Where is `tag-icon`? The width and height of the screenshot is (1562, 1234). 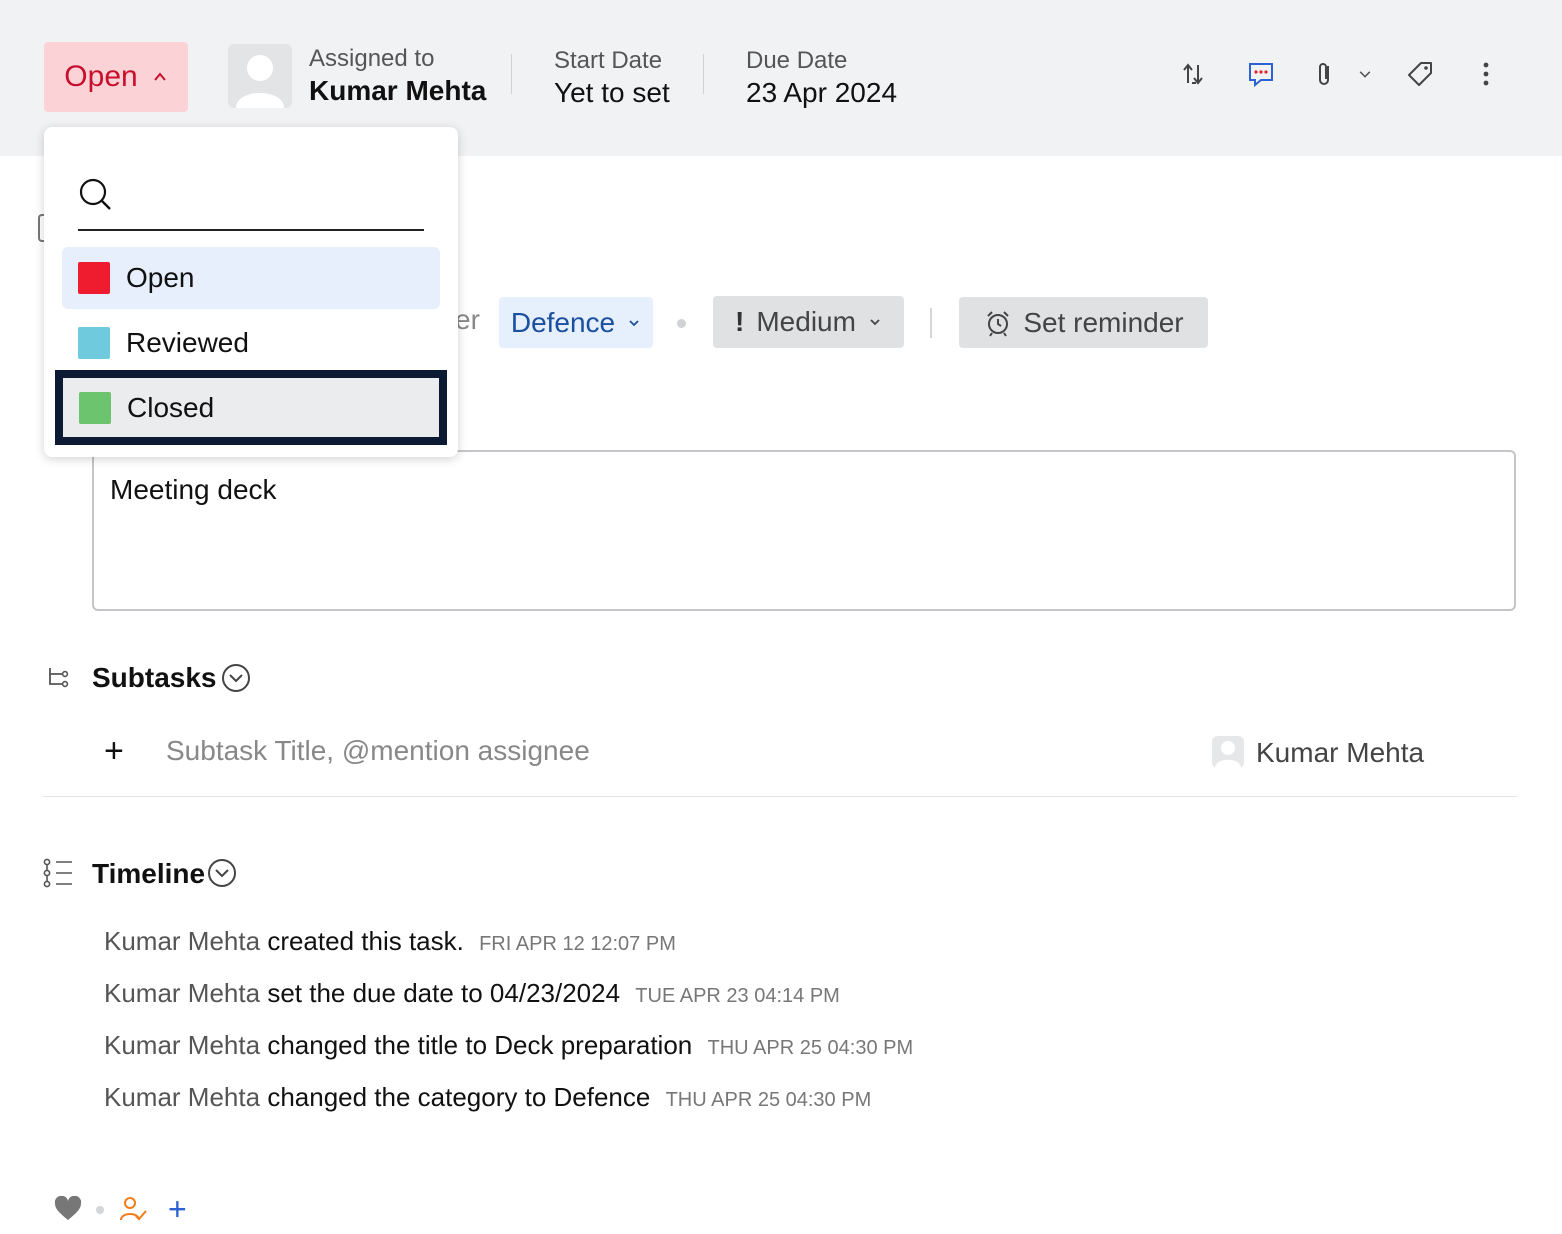
tag-icon is located at coordinates (1420, 74).